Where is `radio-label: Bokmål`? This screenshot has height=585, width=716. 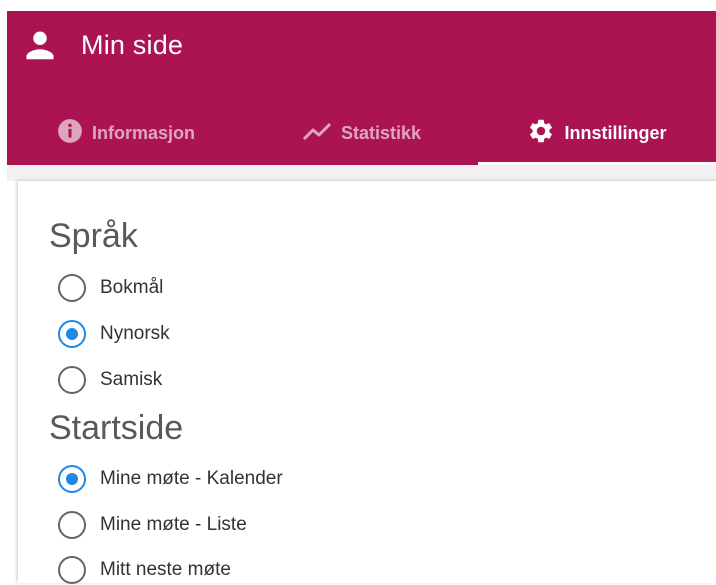 radio-label: Bokmål is located at coordinates (132, 287).